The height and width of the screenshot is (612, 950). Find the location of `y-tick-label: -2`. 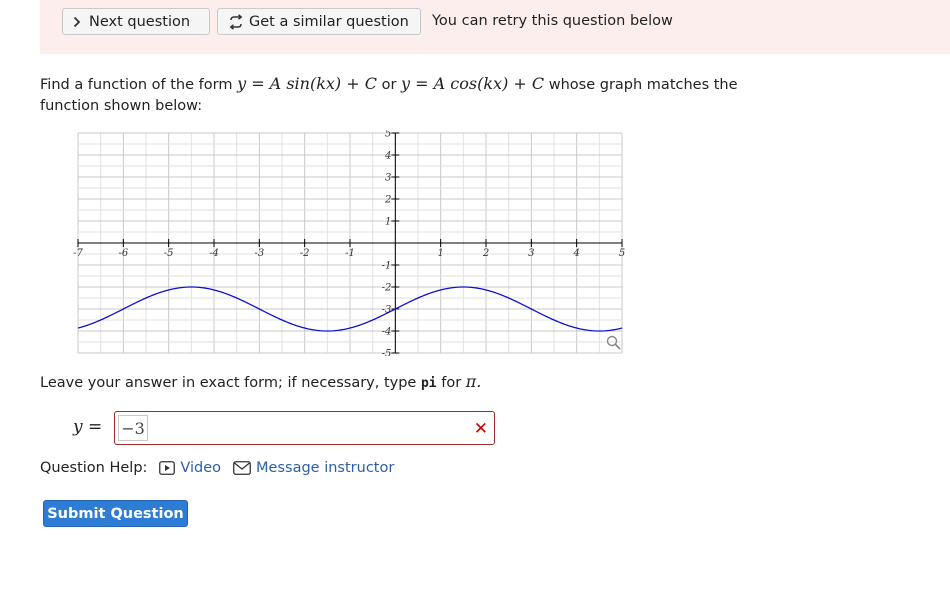

y-tick-label: -2 is located at coordinates (387, 288).